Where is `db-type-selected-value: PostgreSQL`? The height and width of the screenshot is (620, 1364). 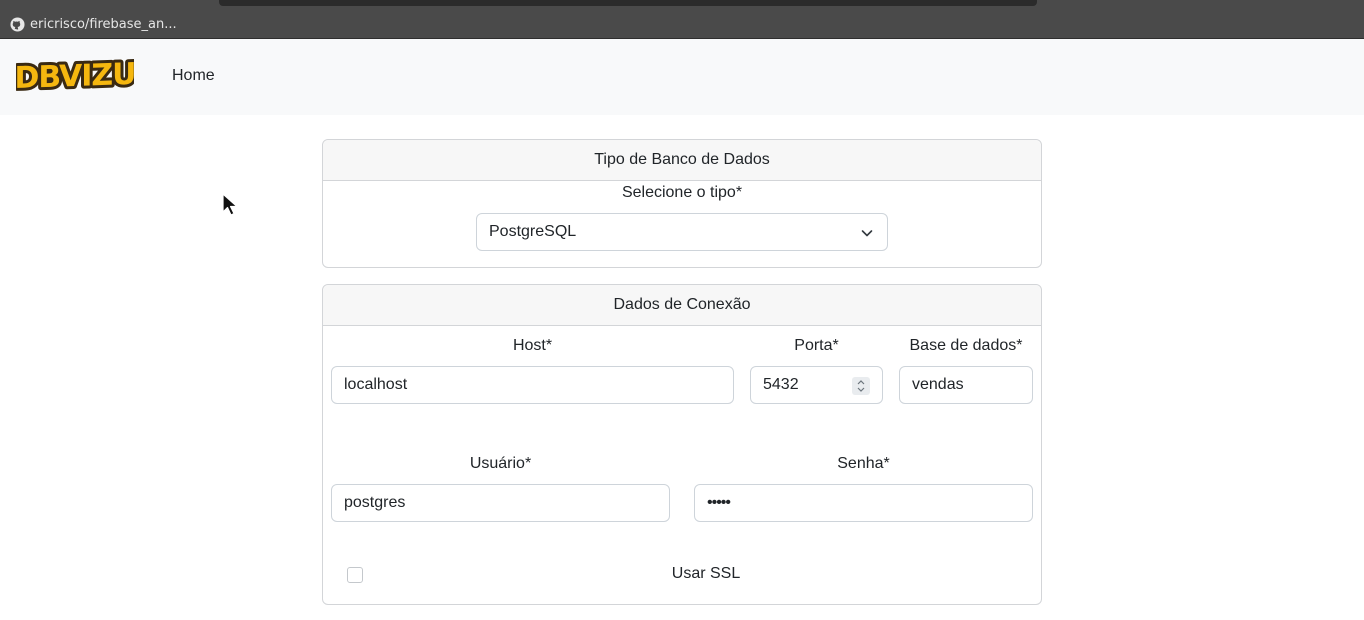 db-type-selected-value: PostgreSQL is located at coordinates (533, 231).